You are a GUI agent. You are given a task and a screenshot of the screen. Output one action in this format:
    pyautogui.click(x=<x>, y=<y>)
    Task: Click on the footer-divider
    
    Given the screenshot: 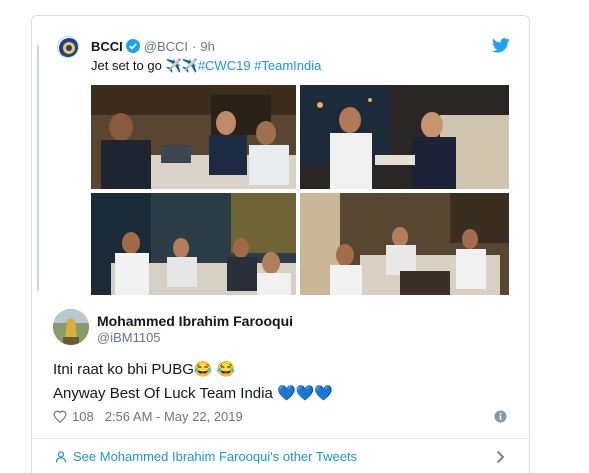 What is the action you would take?
    pyautogui.click(x=280, y=438)
    